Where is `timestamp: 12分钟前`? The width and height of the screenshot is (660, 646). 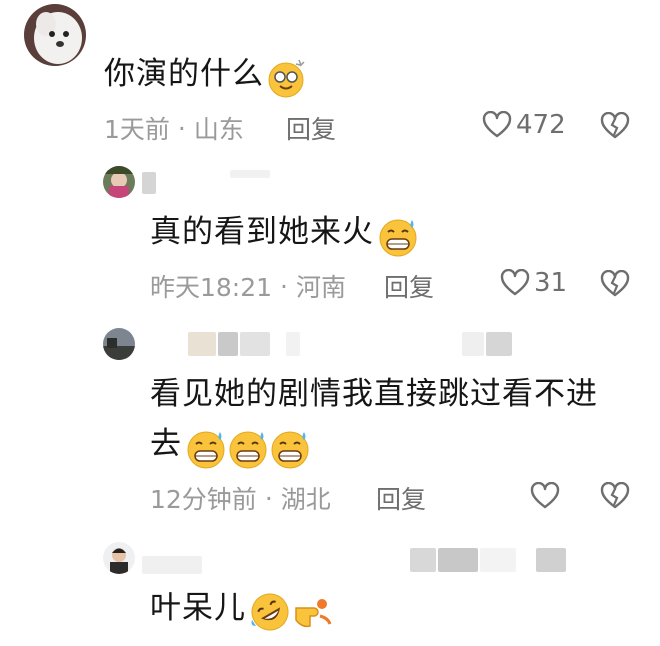
timestamp: 12分钟前 is located at coordinates (203, 499).